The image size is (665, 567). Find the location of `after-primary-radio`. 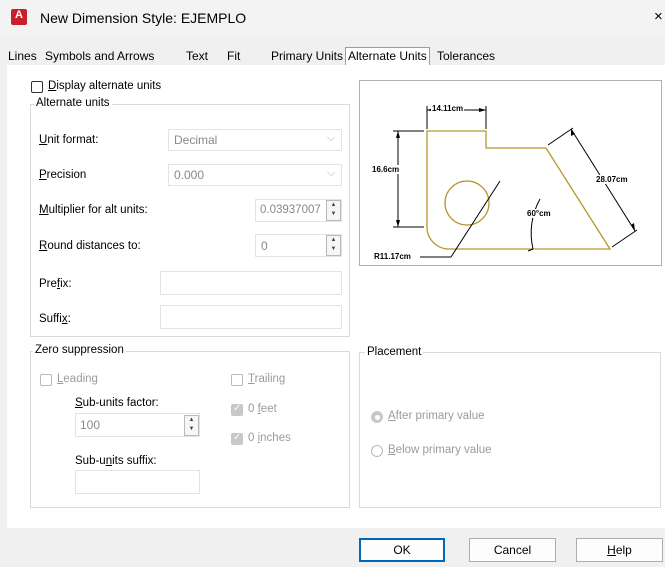

after-primary-radio is located at coordinates (377, 417).